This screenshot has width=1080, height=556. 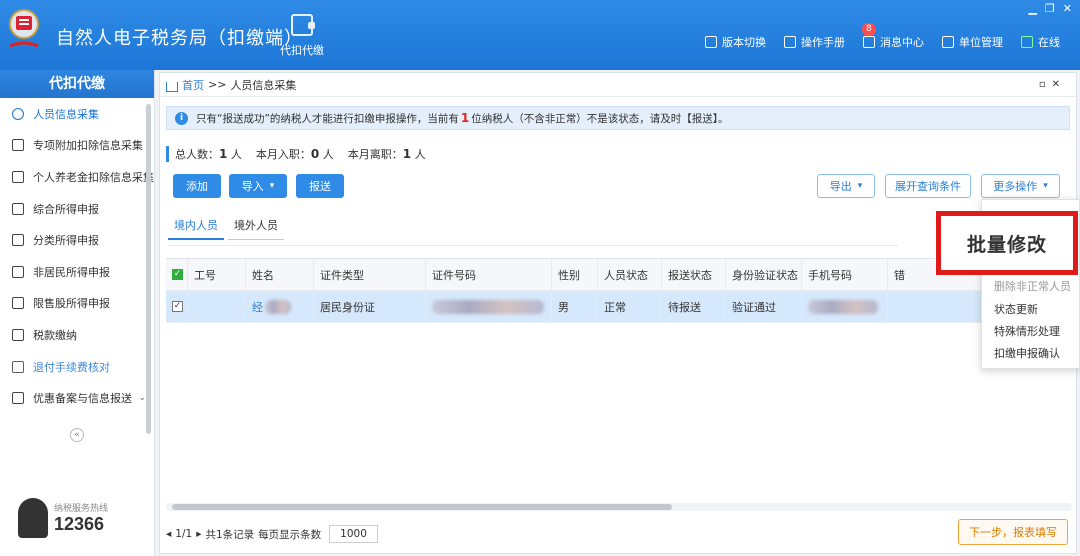 I want to click on scrollbar-thumb, so click(x=422, y=507).